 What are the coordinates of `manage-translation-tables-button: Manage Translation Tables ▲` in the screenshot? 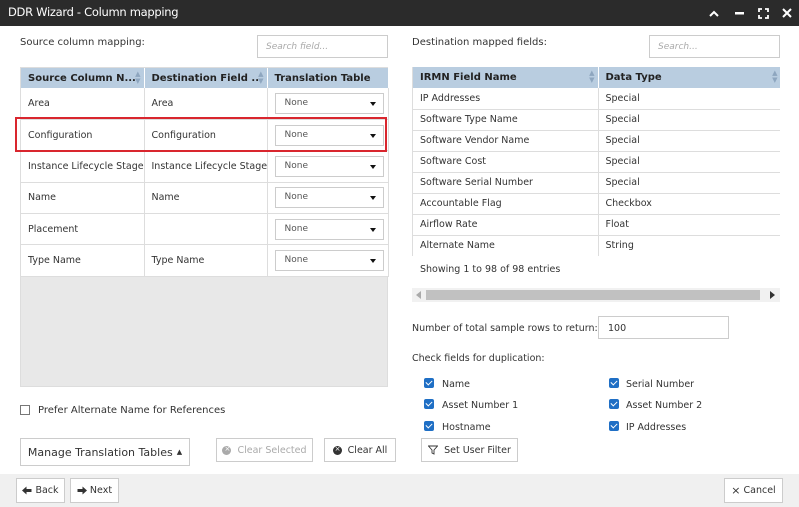 It's located at (105, 452).